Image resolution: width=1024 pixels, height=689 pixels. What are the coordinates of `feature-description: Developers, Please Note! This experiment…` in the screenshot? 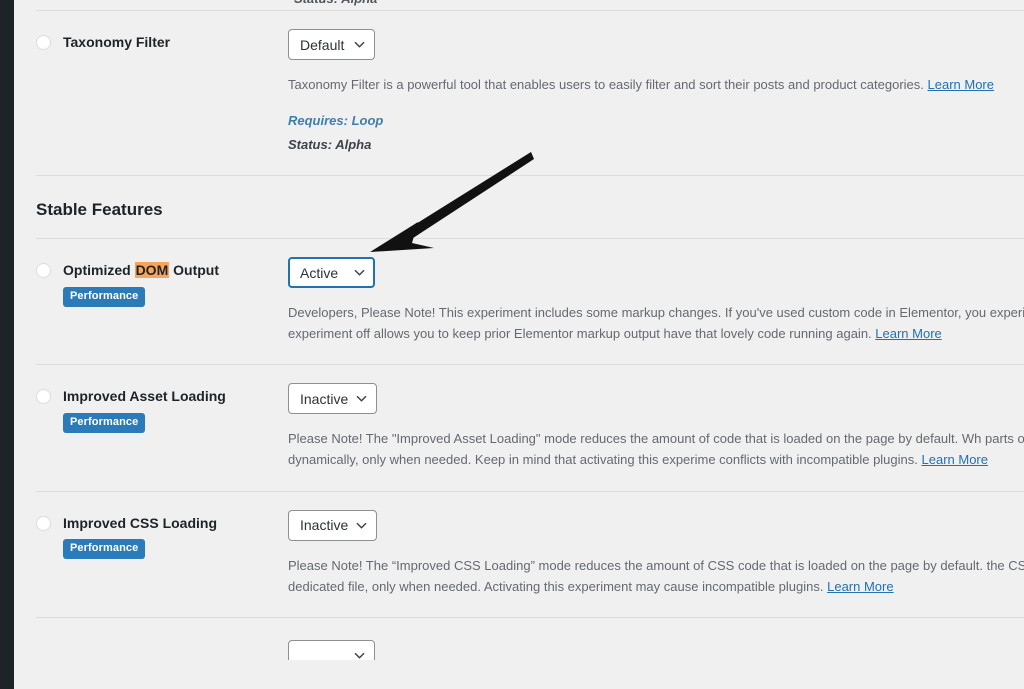 It's located at (656, 323).